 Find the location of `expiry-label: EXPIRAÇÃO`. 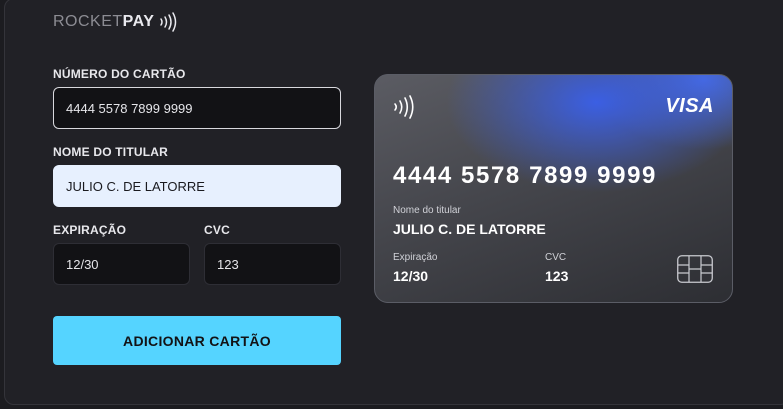

expiry-label: EXPIRAÇÃO is located at coordinates (90, 230).